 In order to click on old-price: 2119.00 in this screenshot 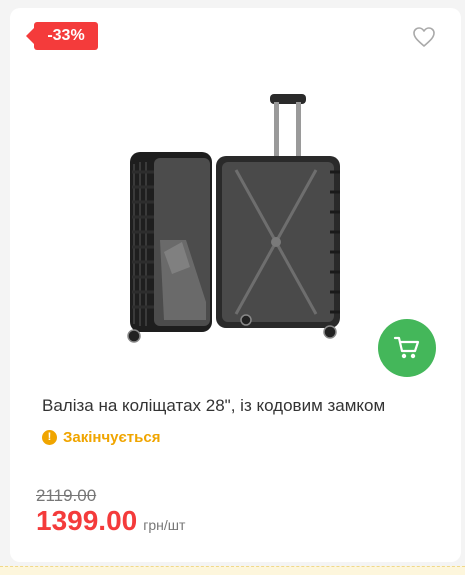, I will do `click(66, 495)`.